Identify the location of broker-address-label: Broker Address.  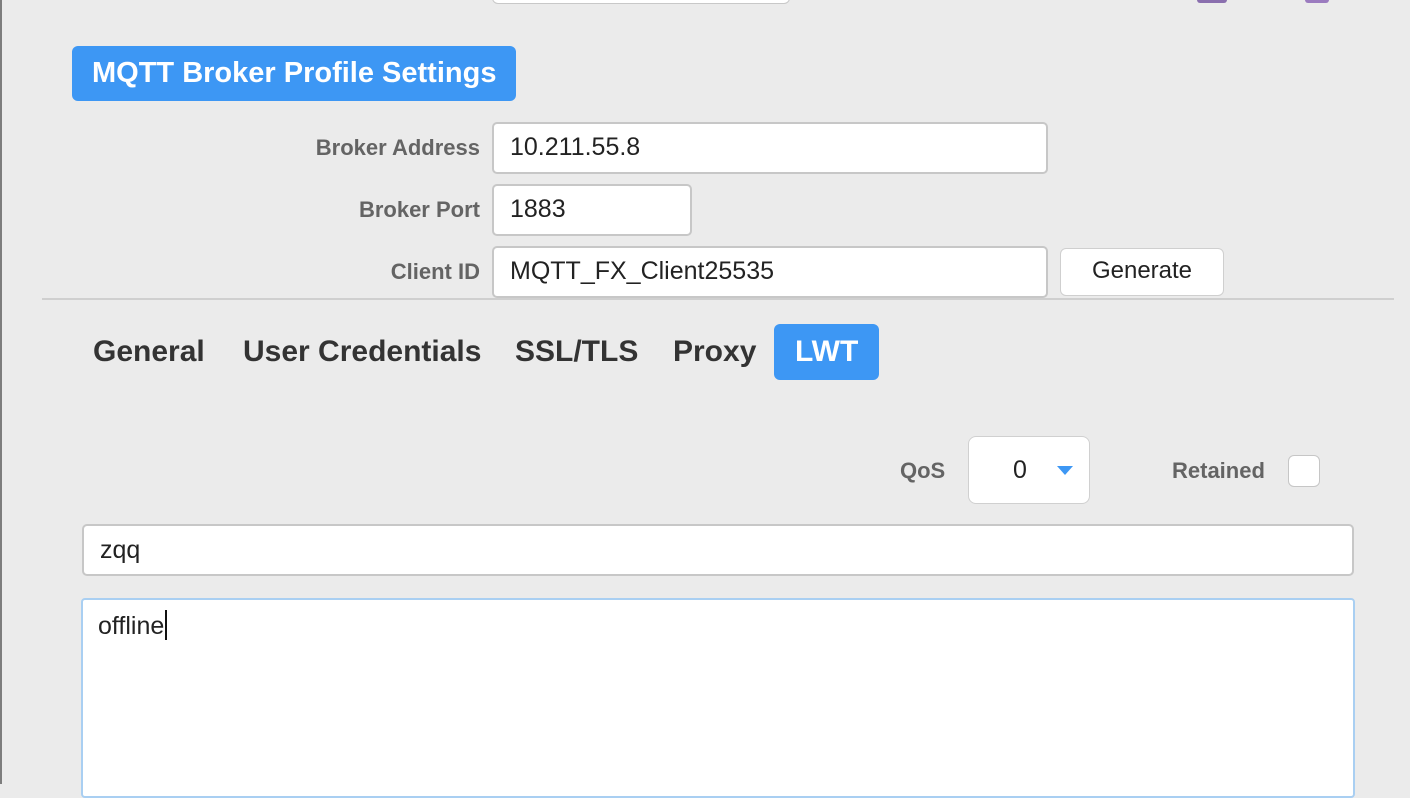
(397, 147).